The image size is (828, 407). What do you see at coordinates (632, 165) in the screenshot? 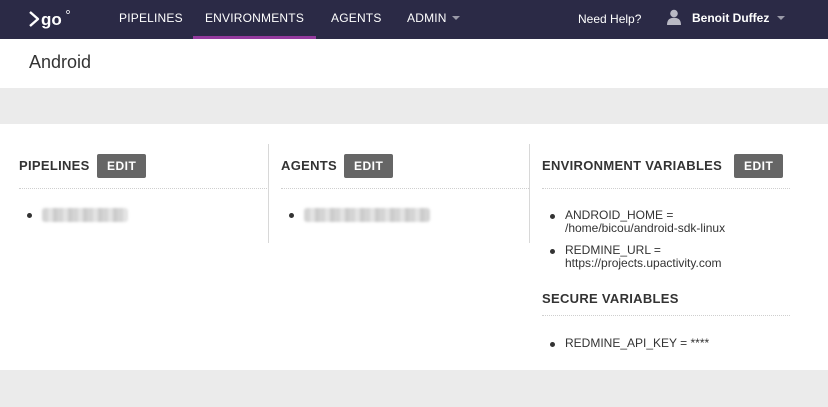
I see `env-vars-title: ENVIRONMENT VARIABLES` at bounding box center [632, 165].